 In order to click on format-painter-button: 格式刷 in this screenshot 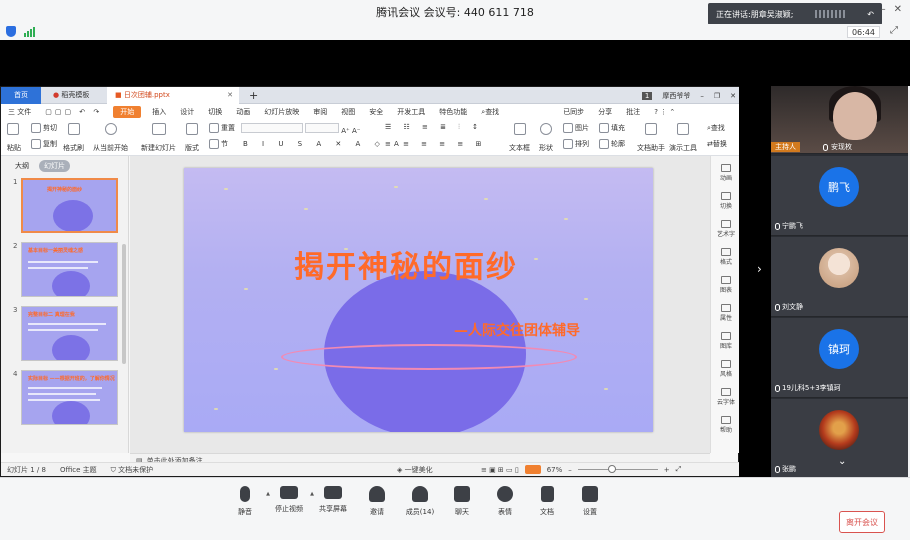, I will do `click(73, 138)`.